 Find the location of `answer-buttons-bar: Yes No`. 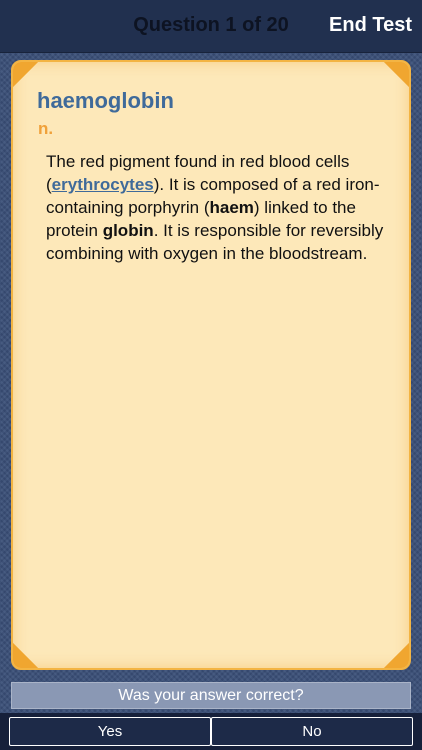

answer-buttons-bar: Yes No is located at coordinates (211, 731).